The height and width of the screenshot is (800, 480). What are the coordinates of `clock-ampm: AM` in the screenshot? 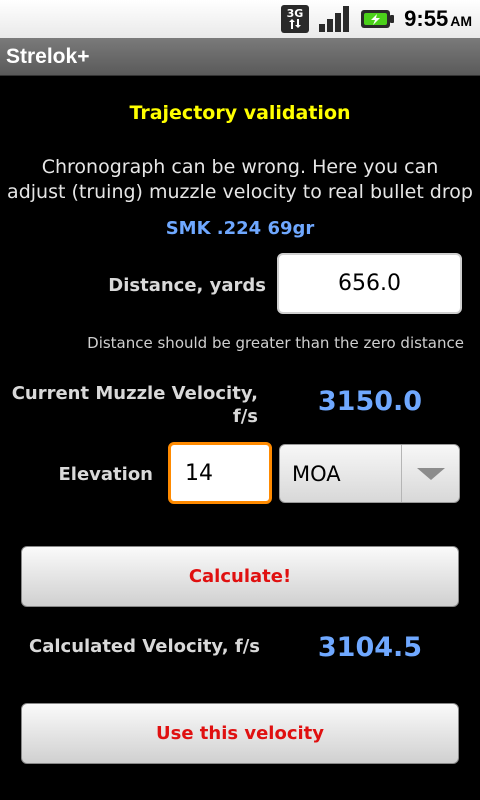 It's located at (461, 21).